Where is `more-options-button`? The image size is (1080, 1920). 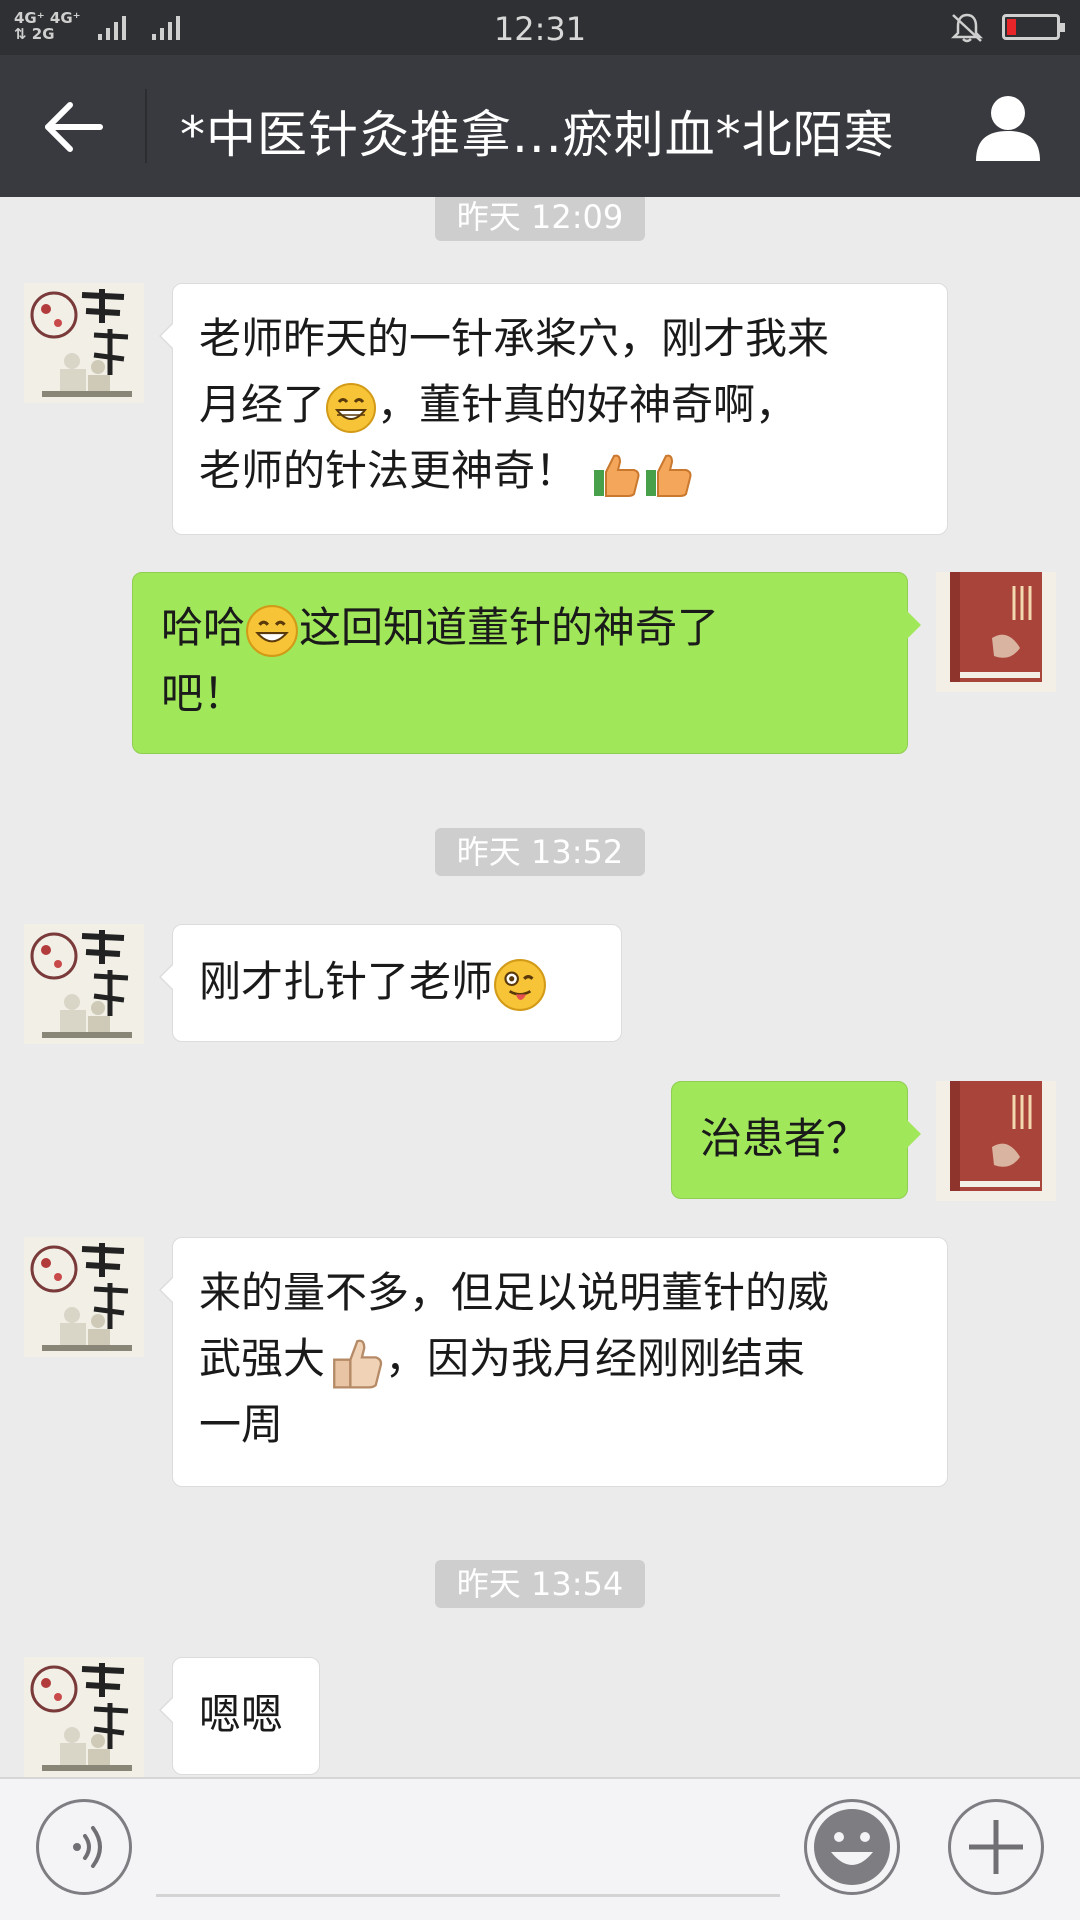
more-options-button is located at coordinates (996, 1847).